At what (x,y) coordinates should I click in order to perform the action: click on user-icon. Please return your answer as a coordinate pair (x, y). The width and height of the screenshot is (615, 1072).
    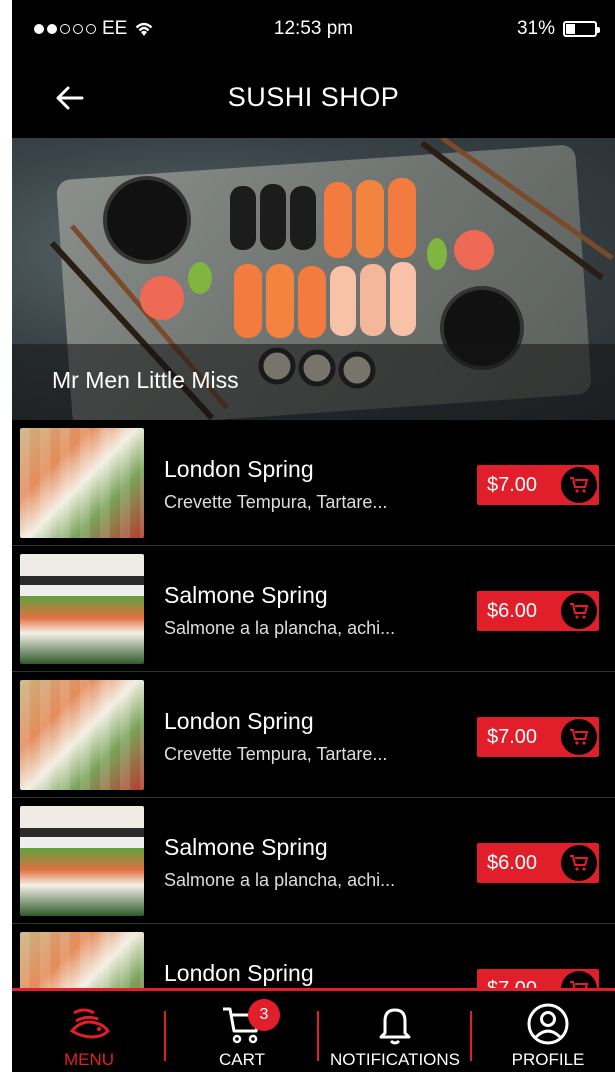
    Looking at the image, I should click on (548, 1024).